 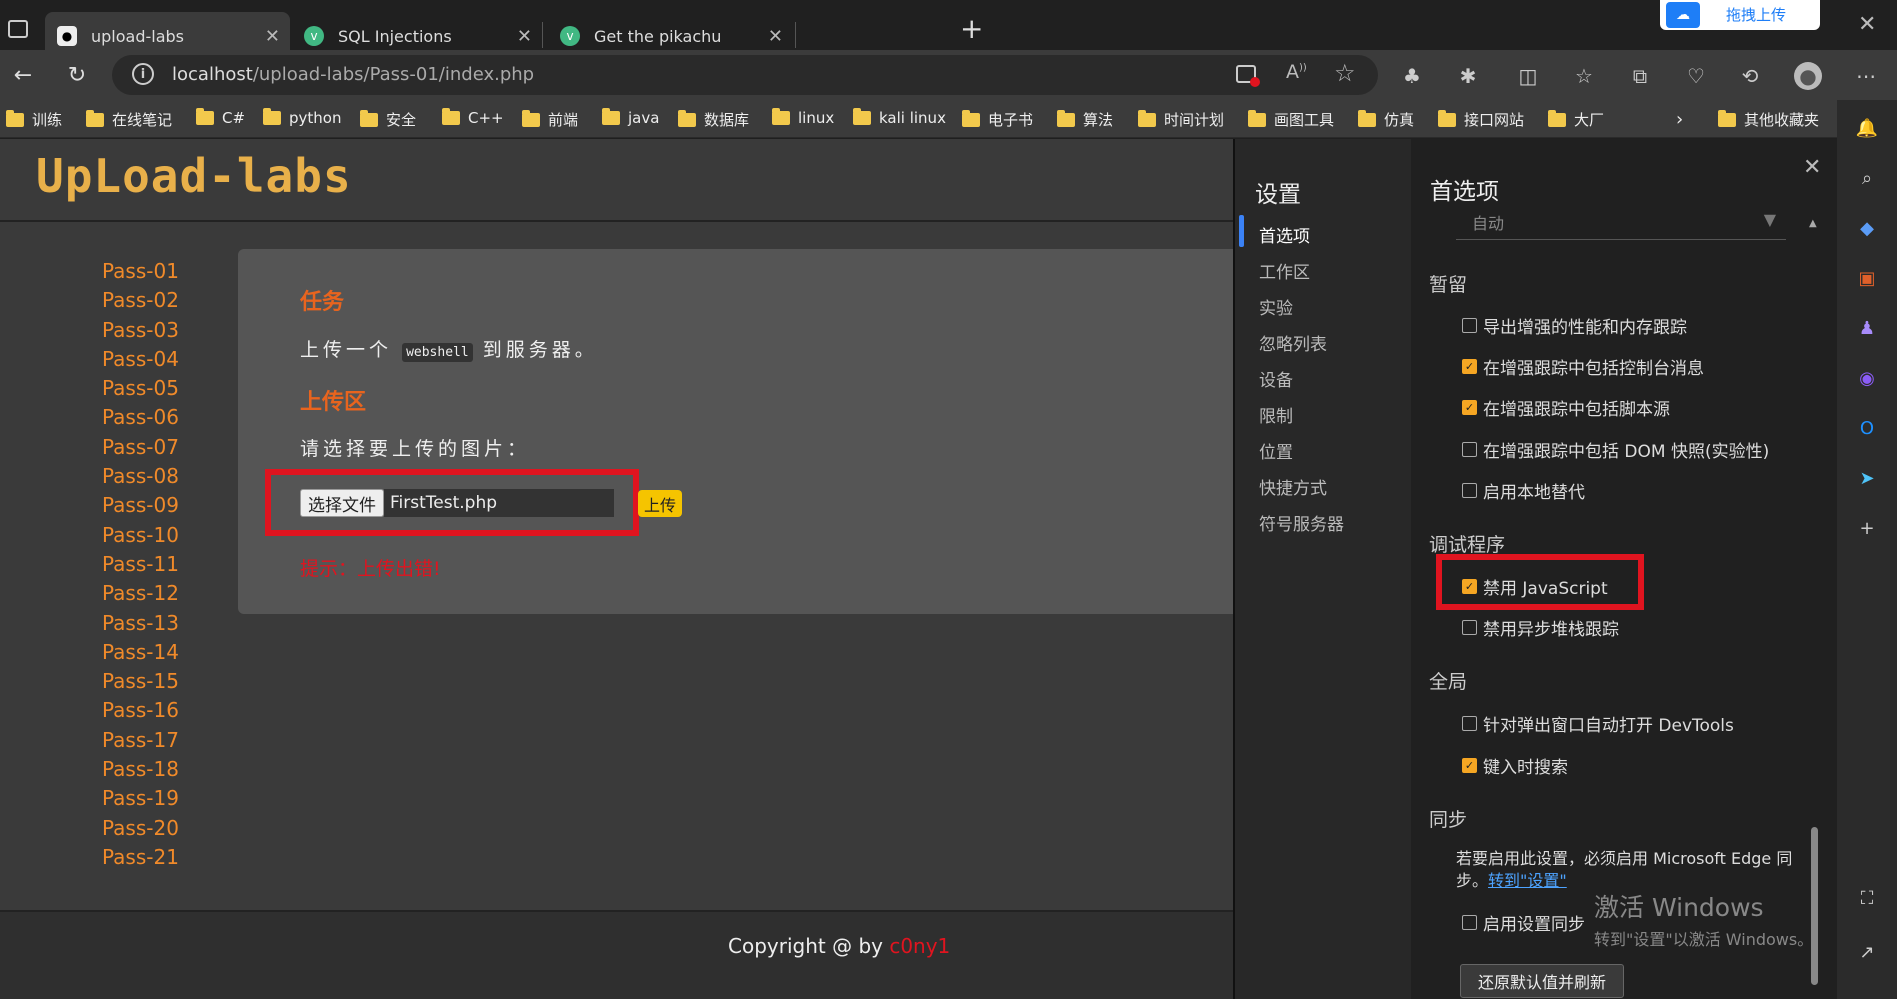 What do you see at coordinates (1814, 906) in the screenshot?
I see `settings-scrollbar` at bounding box center [1814, 906].